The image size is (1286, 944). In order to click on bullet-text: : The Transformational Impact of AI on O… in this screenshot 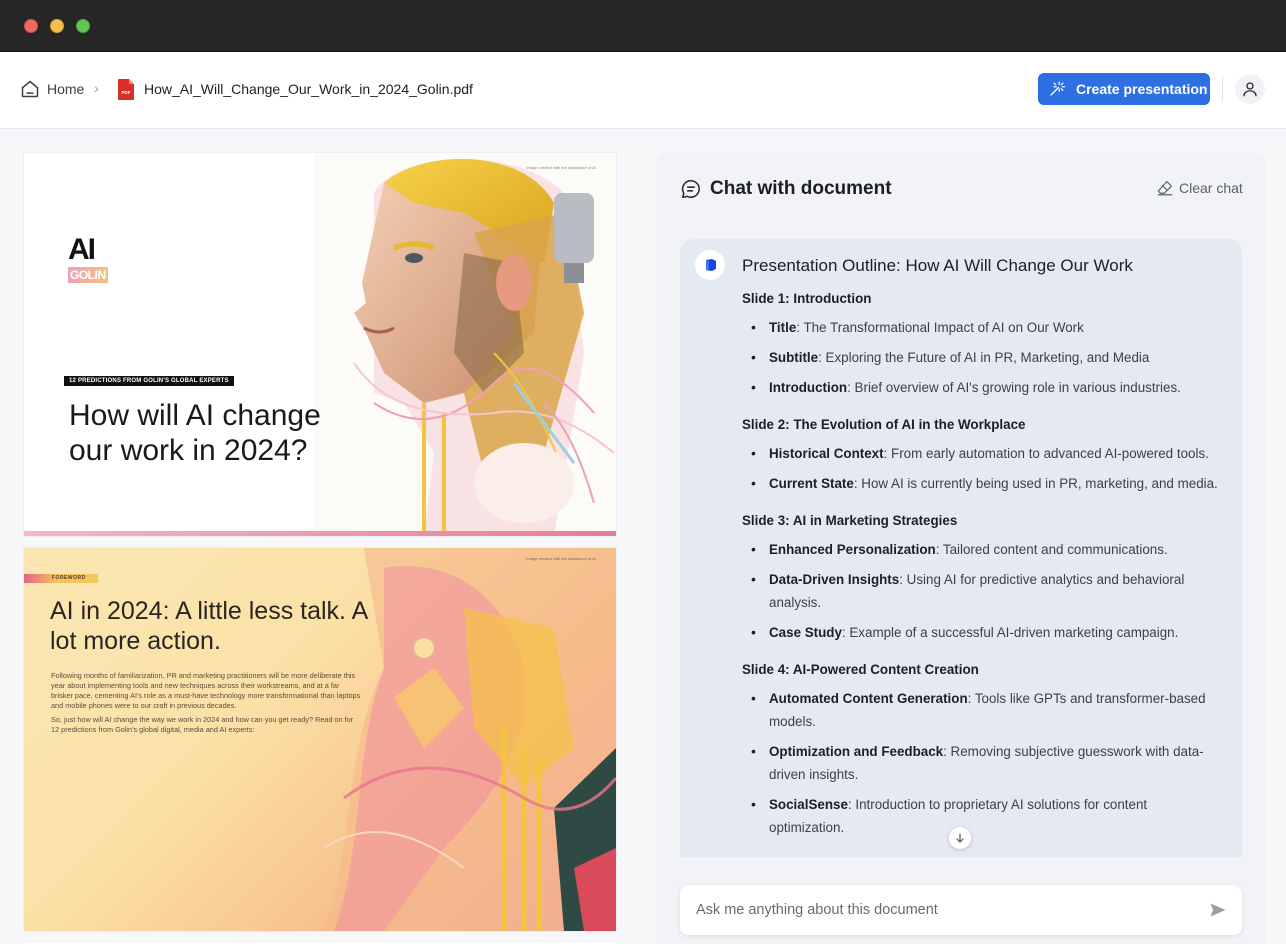, I will do `click(940, 327)`.